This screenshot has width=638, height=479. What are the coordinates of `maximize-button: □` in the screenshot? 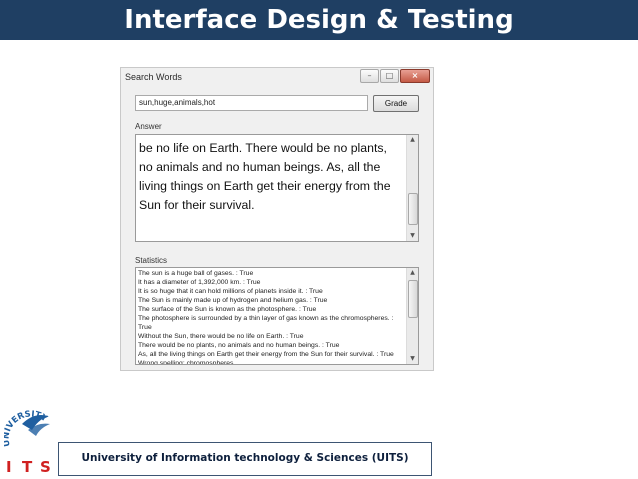 It's located at (389, 76).